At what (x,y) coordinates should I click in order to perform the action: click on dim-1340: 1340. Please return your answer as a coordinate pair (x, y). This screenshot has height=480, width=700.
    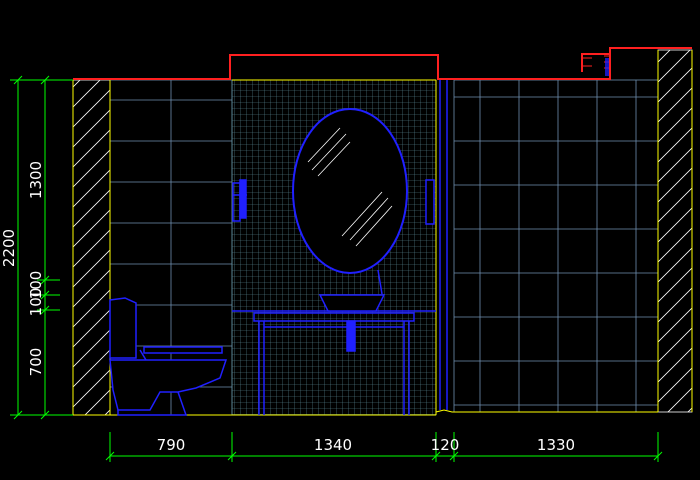
    Looking at the image, I should click on (333, 445).